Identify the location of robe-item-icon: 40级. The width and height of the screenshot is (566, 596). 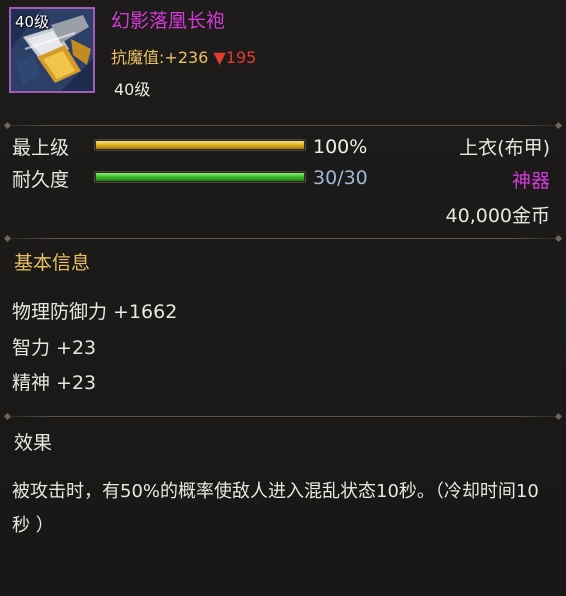
(52, 50).